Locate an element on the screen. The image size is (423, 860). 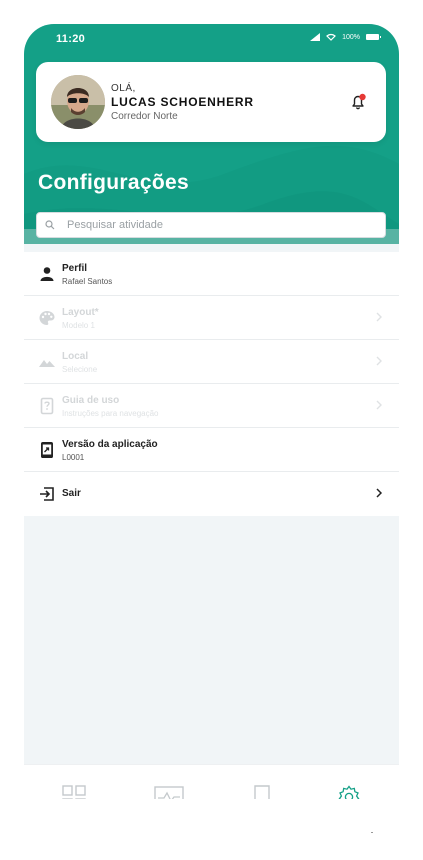
avatar-photo is located at coordinates (78, 102).